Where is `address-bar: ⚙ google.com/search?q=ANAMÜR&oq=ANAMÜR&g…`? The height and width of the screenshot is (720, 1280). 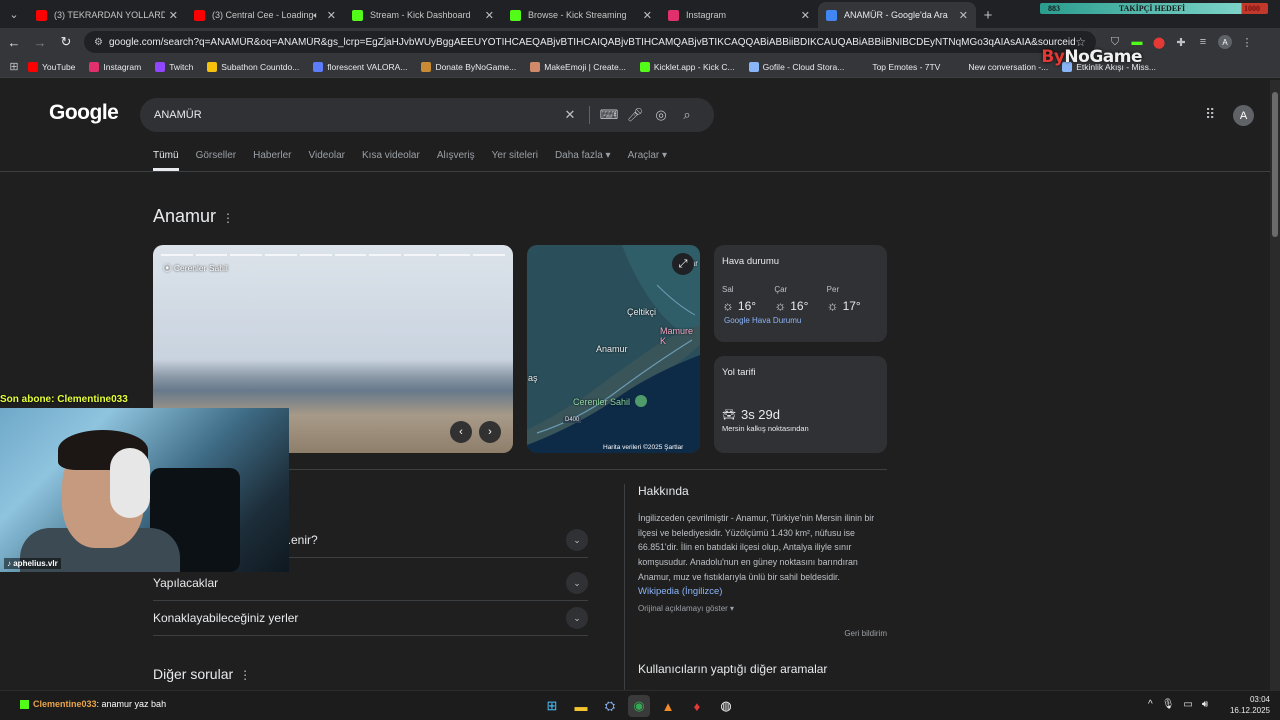
address-bar: ⚙ google.com/search?q=ANAMÜR&oq=ANAMÜR&g… is located at coordinates (590, 42).